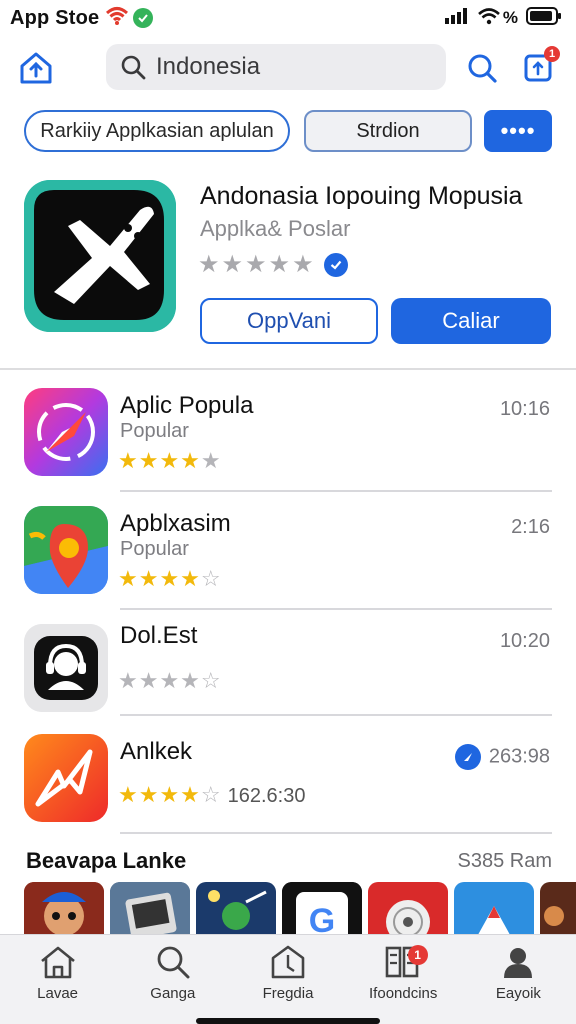 The image size is (576, 1024). Describe the element at coordinates (288, 554) in the screenshot. I see `list-item: Apblxasim Popular ★★★★☆ 2:16` at that location.